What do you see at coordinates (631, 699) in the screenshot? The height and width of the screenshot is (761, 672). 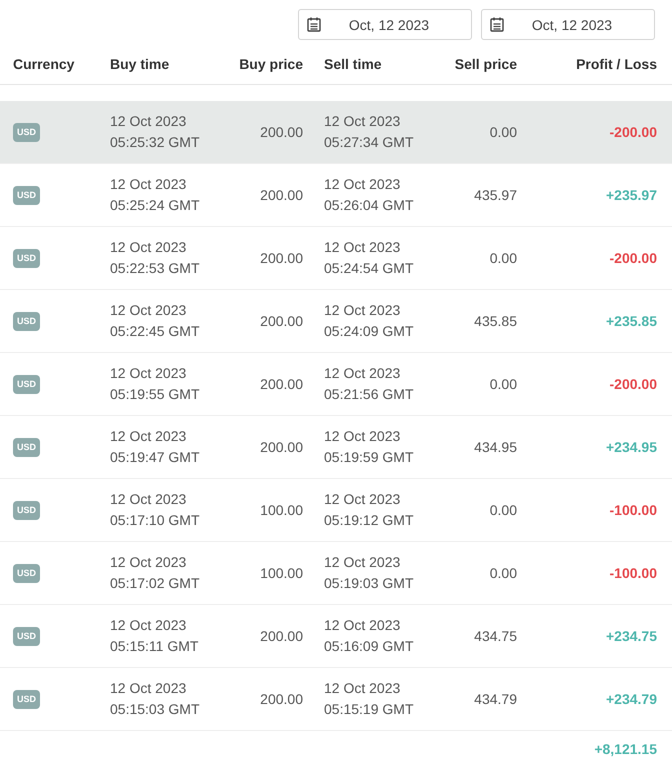 I see `profit-loss-cell: +234.79` at bounding box center [631, 699].